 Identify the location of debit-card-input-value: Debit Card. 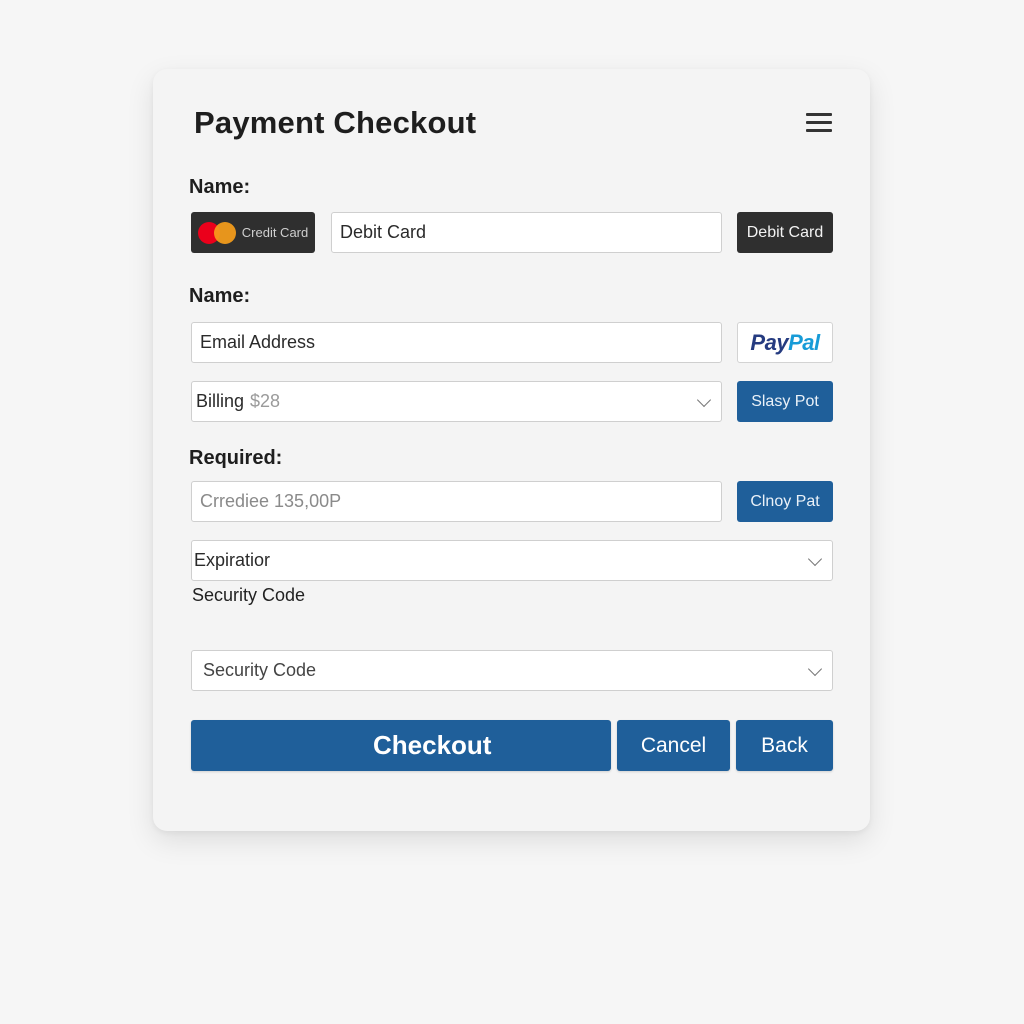
(383, 232).